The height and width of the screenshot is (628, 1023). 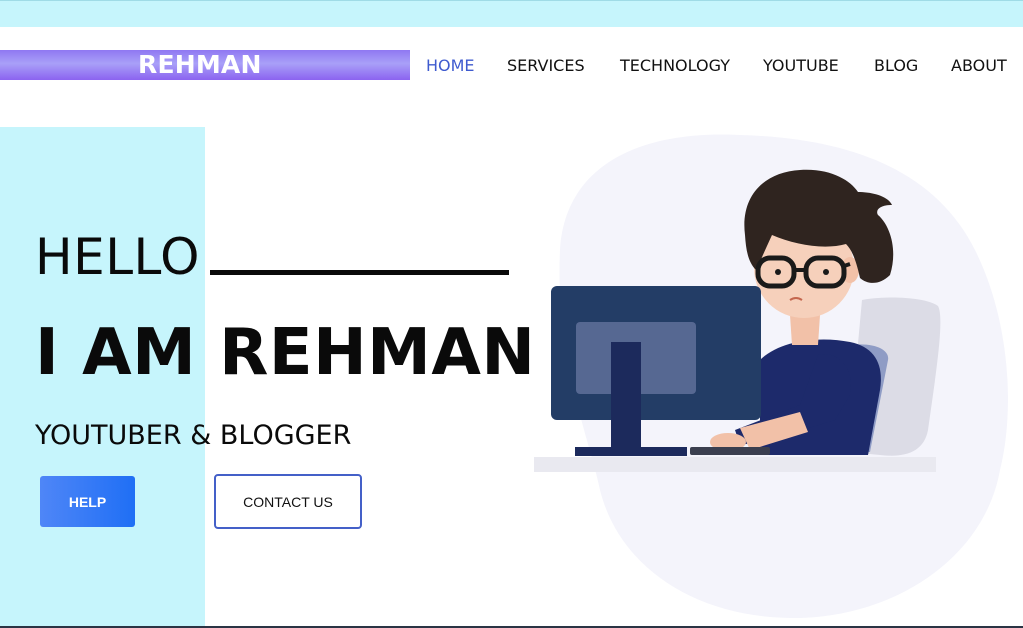 What do you see at coordinates (979, 66) in the screenshot?
I see `nav-item-about: ABOUT` at bounding box center [979, 66].